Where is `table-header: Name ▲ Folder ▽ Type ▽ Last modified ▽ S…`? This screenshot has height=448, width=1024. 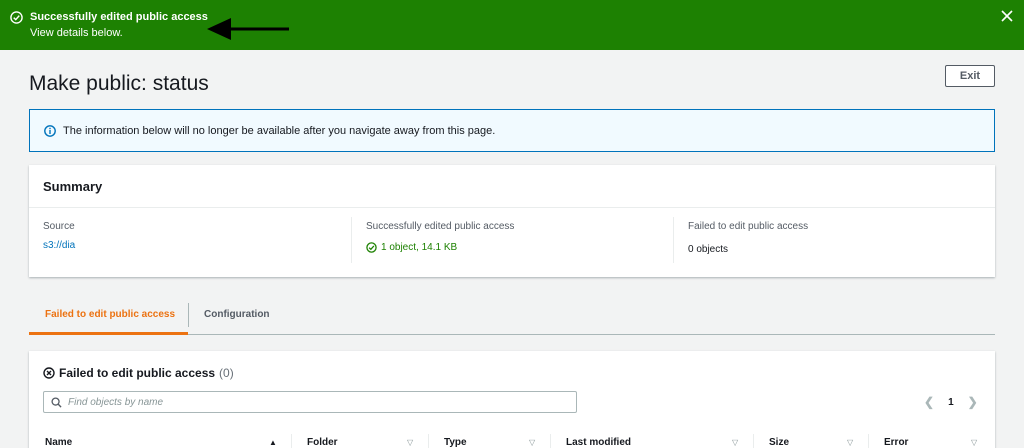
table-header: Name ▲ Folder ▽ Type ▽ Last modified ▽ S… is located at coordinates (512, 440).